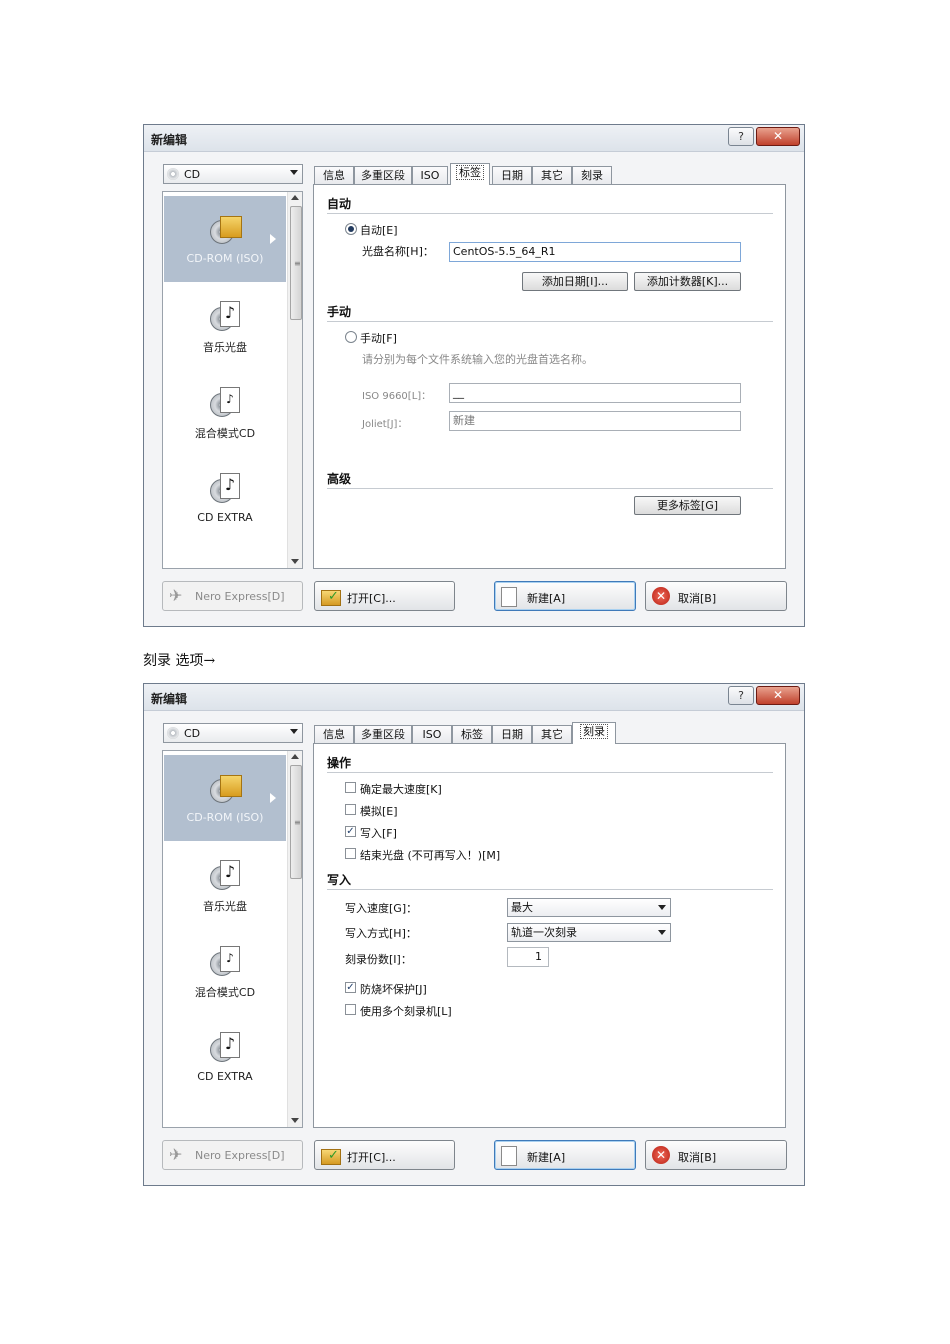 The width and height of the screenshot is (950, 1344). Describe the element at coordinates (225, 488) in the screenshot. I see `cd-extra-icon: ♪` at that location.